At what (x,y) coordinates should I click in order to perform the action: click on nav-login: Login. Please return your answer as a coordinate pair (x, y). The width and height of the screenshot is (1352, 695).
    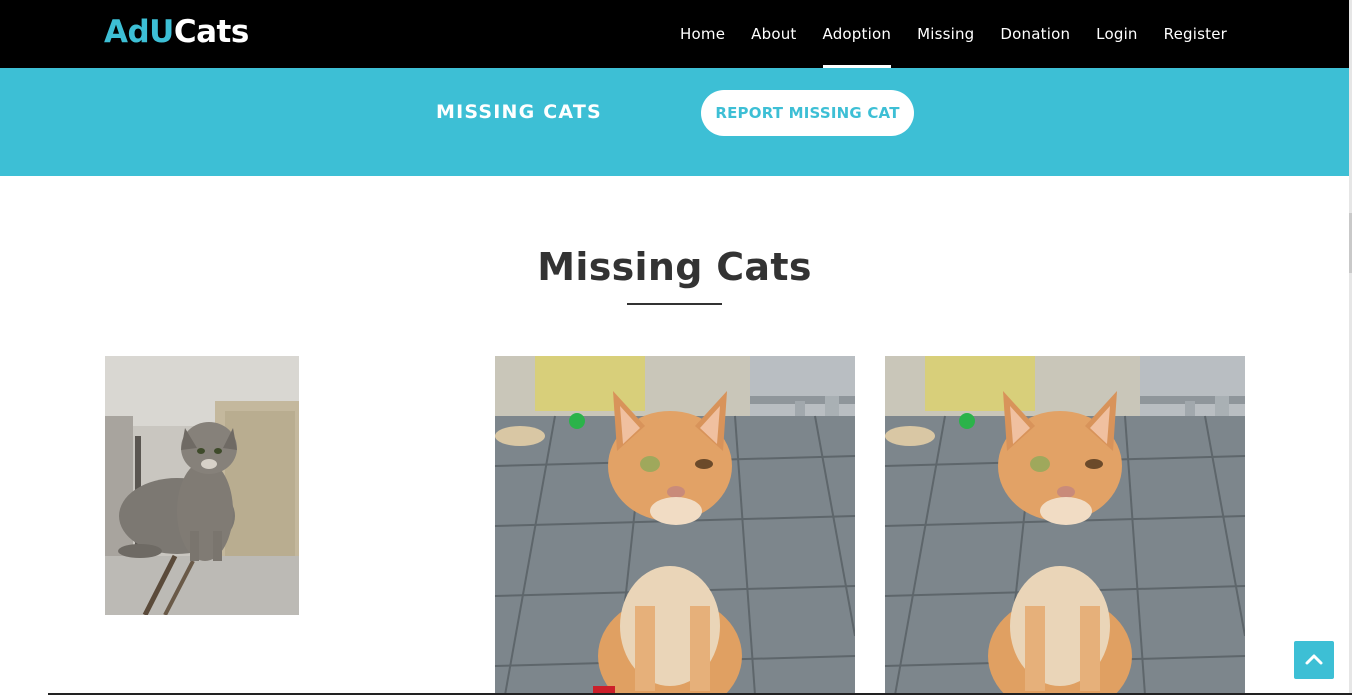
    Looking at the image, I should click on (1116, 34).